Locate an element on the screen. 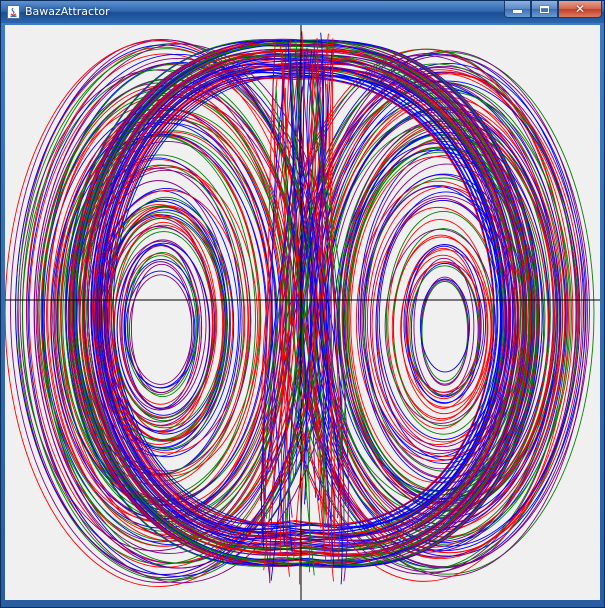 The image size is (605, 608). window-controls: ✕ is located at coordinates (553, 10).